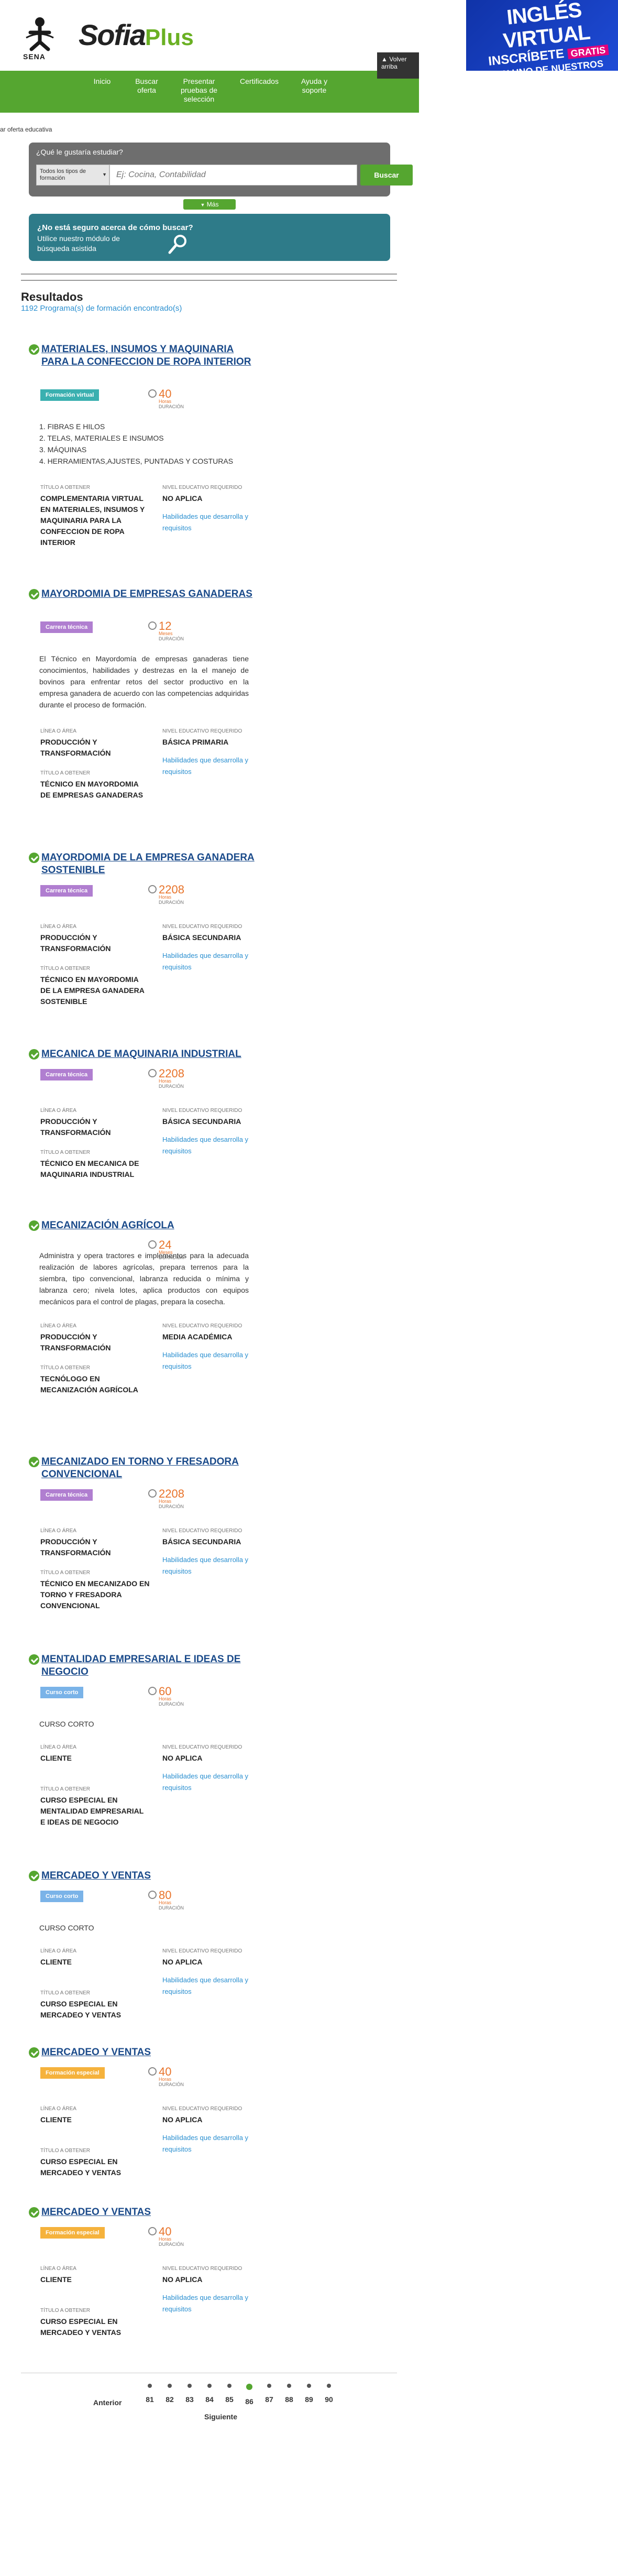 This screenshot has width=618, height=2576. I want to click on duration-value: 24, so click(165, 1244).